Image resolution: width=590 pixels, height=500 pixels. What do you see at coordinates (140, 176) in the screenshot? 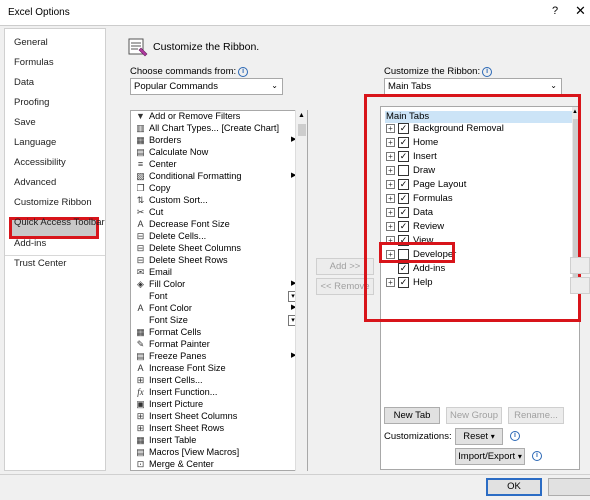
I see `conditional-formatting-icon: ▧` at bounding box center [140, 176].